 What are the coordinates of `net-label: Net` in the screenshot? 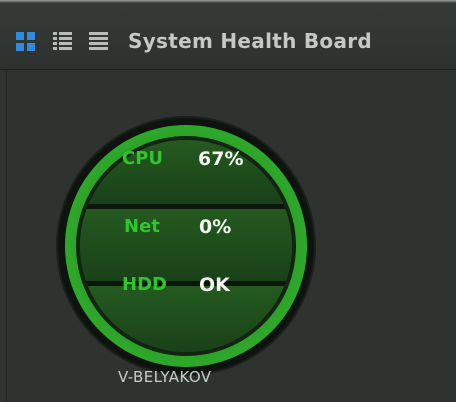 It's located at (142, 226).